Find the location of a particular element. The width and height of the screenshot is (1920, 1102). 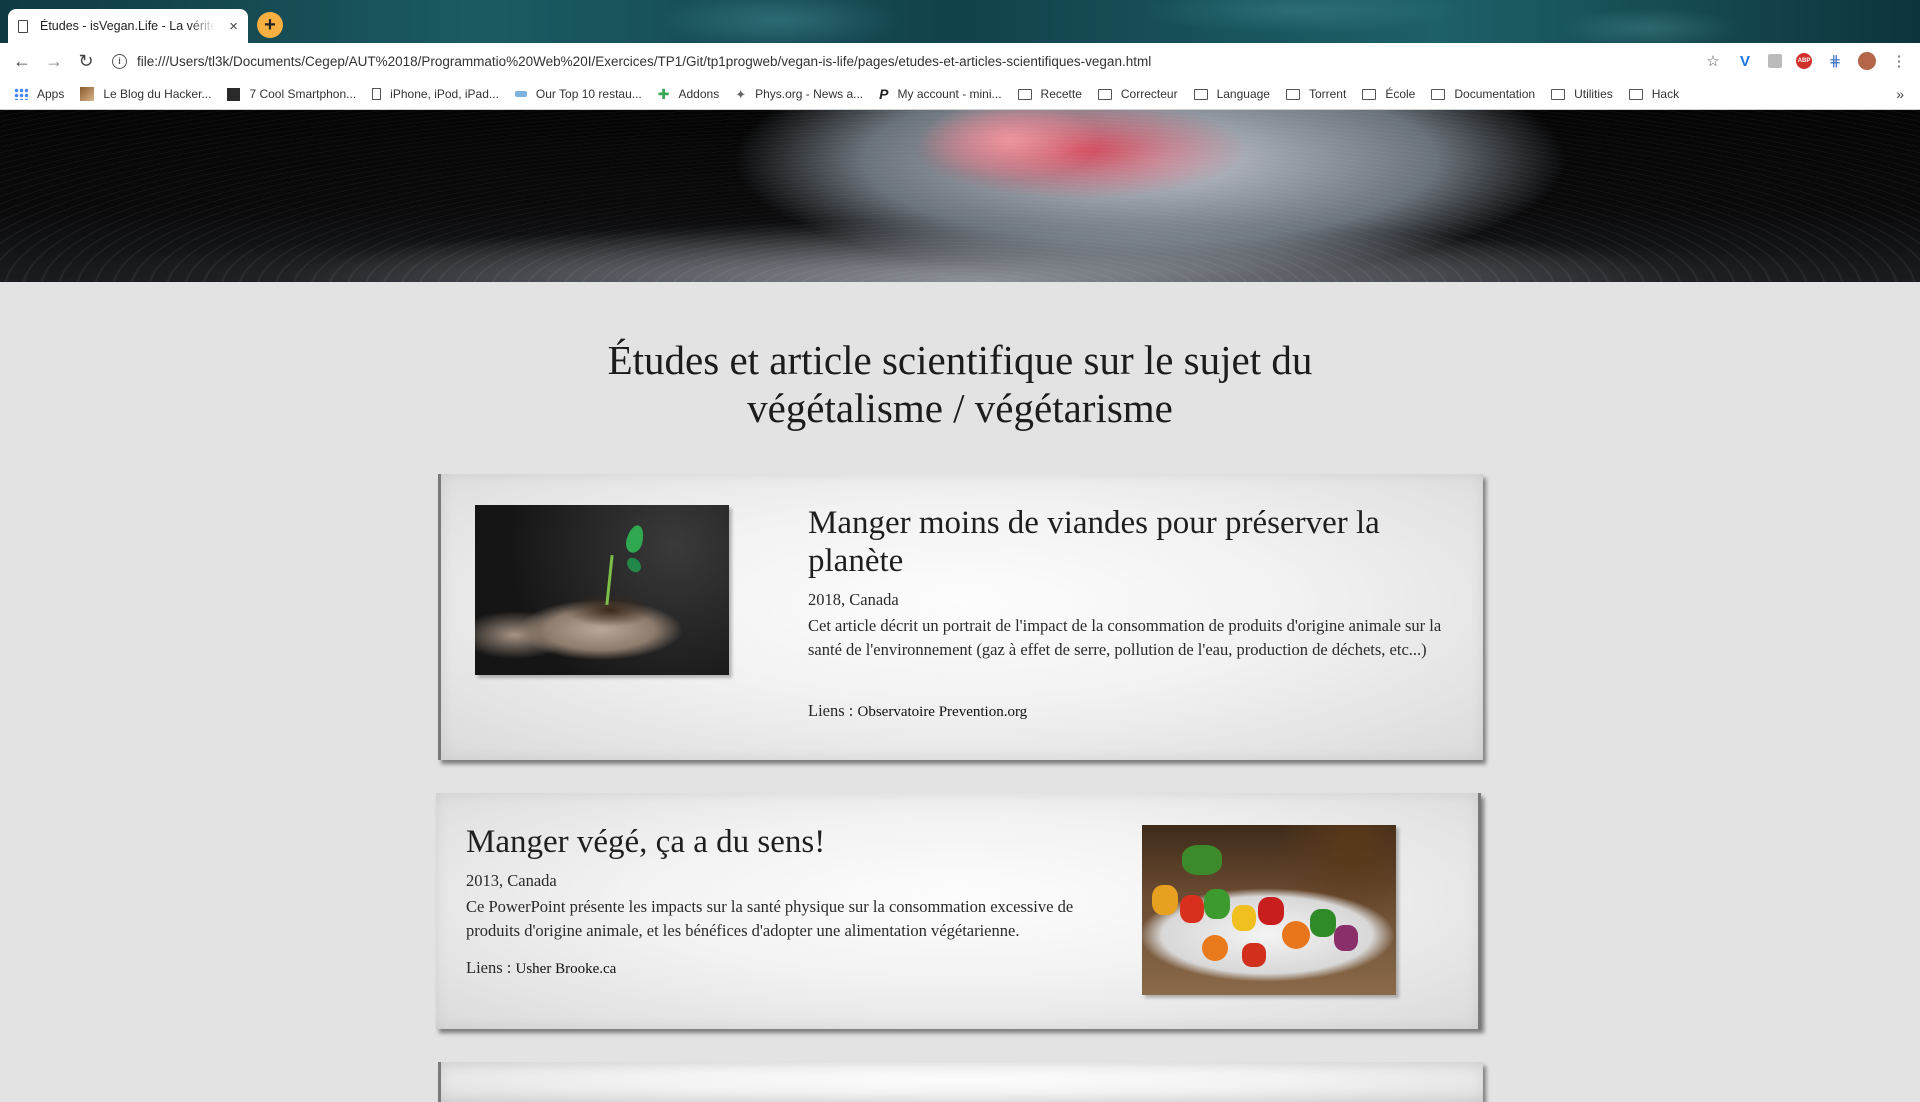

browser-tab: Études - isVegan.Life - La vérité × is located at coordinates (128, 26).